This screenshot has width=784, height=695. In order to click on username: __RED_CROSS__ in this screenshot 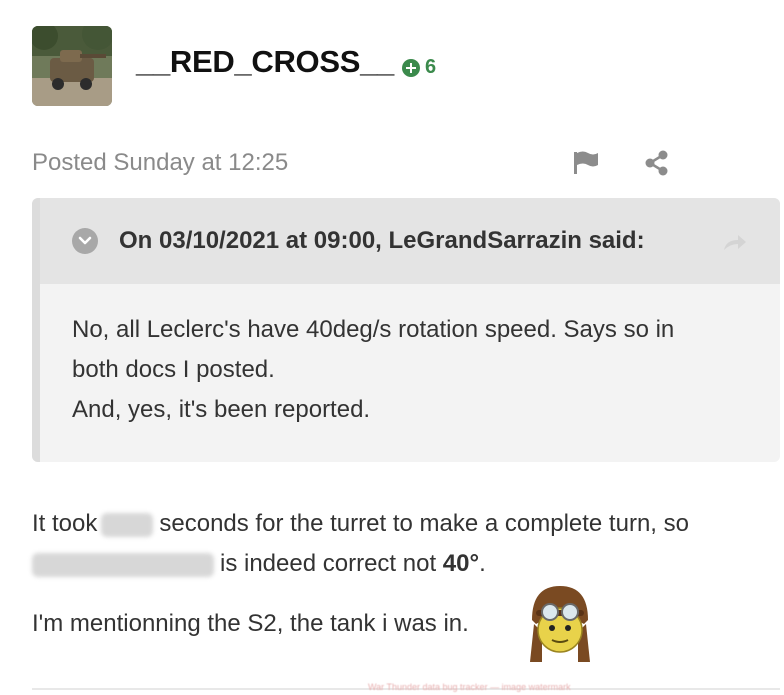, I will do `click(265, 62)`.